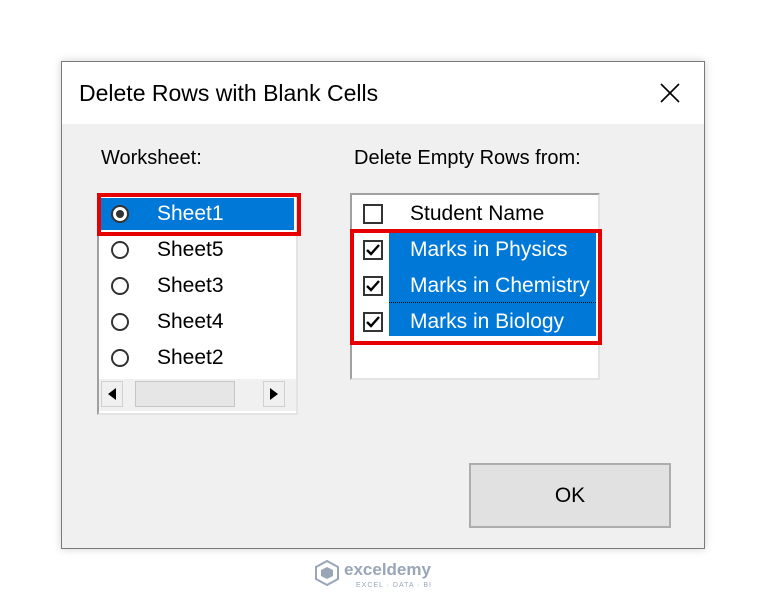 Image resolution: width=768 pixels, height=609 pixels. Describe the element at coordinates (327, 573) in the screenshot. I see `exceldemy-logo-icon` at that location.